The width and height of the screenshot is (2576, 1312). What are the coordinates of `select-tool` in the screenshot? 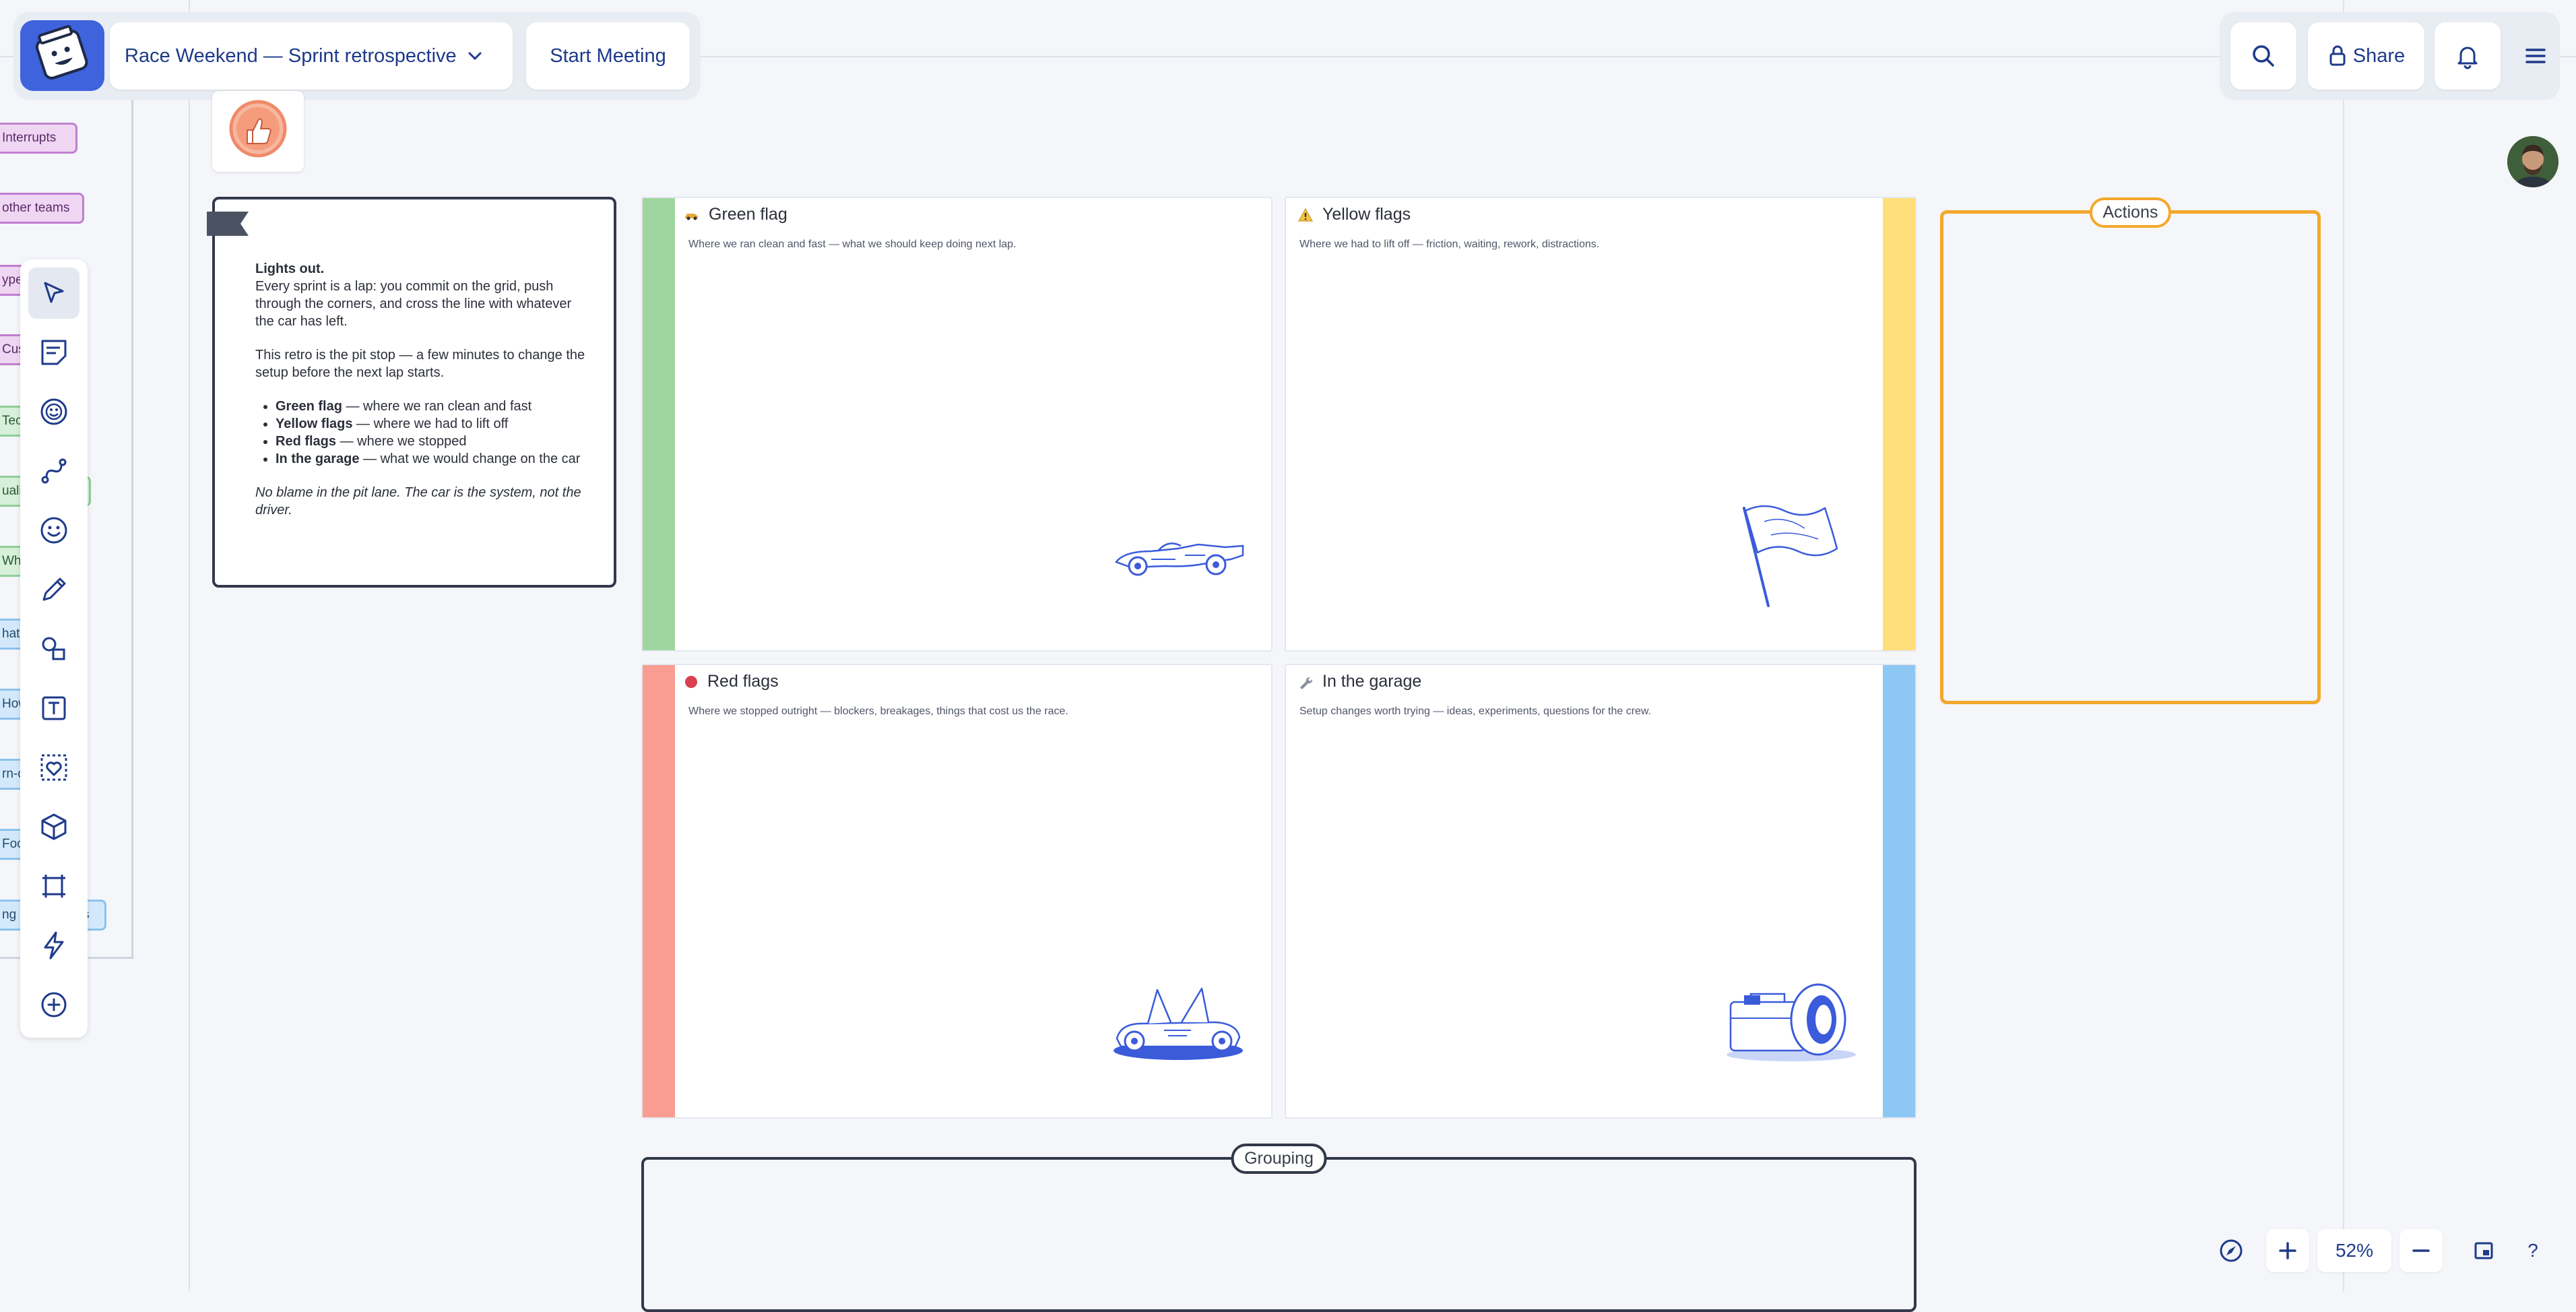 It's located at (54, 293).